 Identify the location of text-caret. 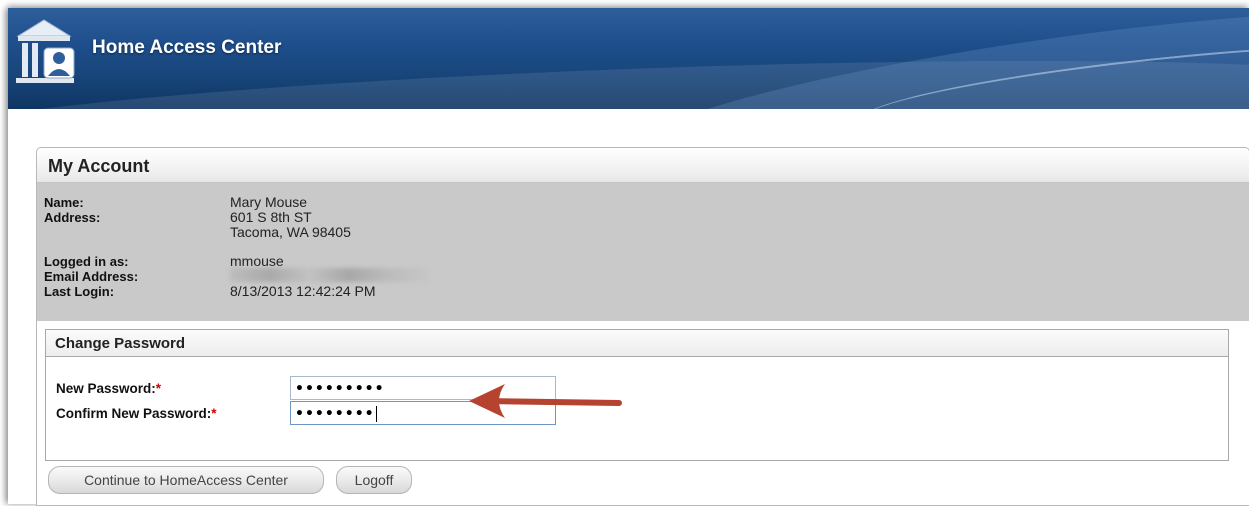
(376, 414).